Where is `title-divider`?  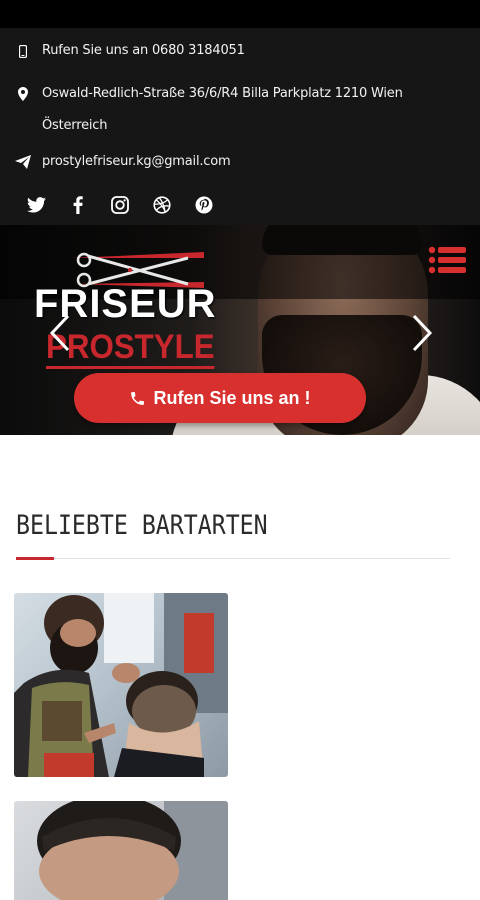 title-divider is located at coordinates (233, 558).